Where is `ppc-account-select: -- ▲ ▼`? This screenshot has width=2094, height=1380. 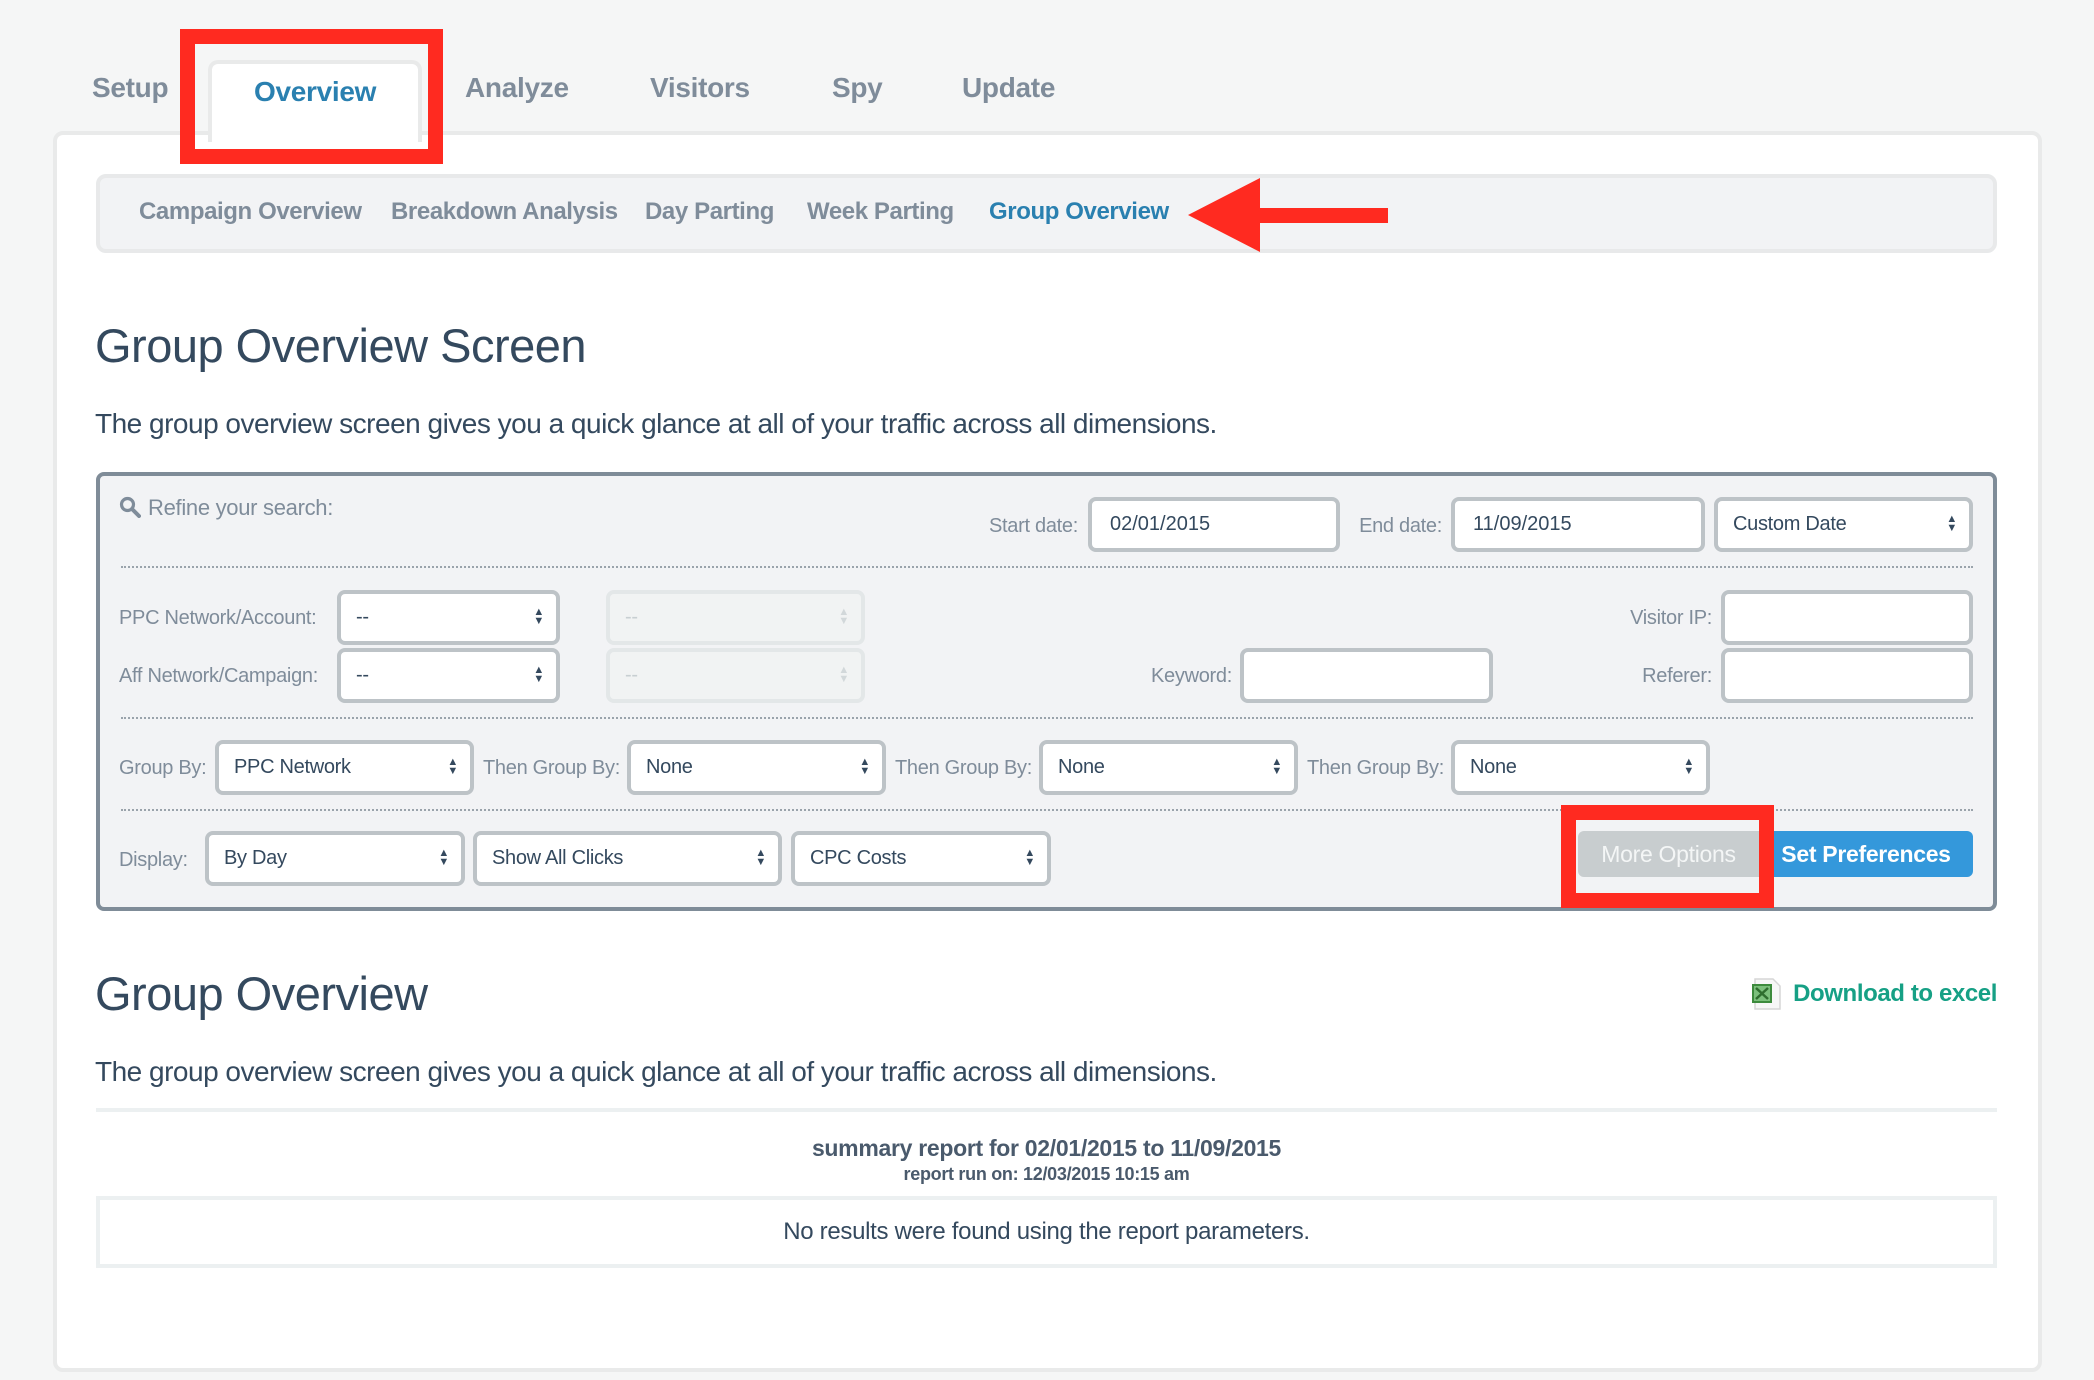 ppc-account-select: -- ▲ ▼ is located at coordinates (735, 617).